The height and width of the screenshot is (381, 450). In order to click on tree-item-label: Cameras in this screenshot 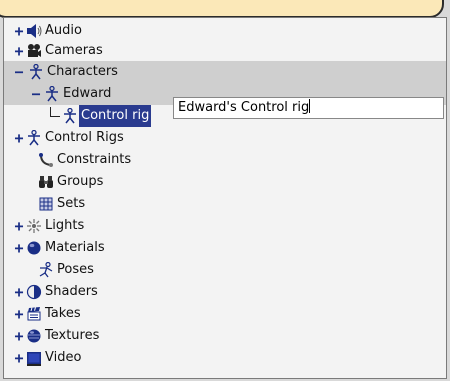, I will do `click(74, 50)`.